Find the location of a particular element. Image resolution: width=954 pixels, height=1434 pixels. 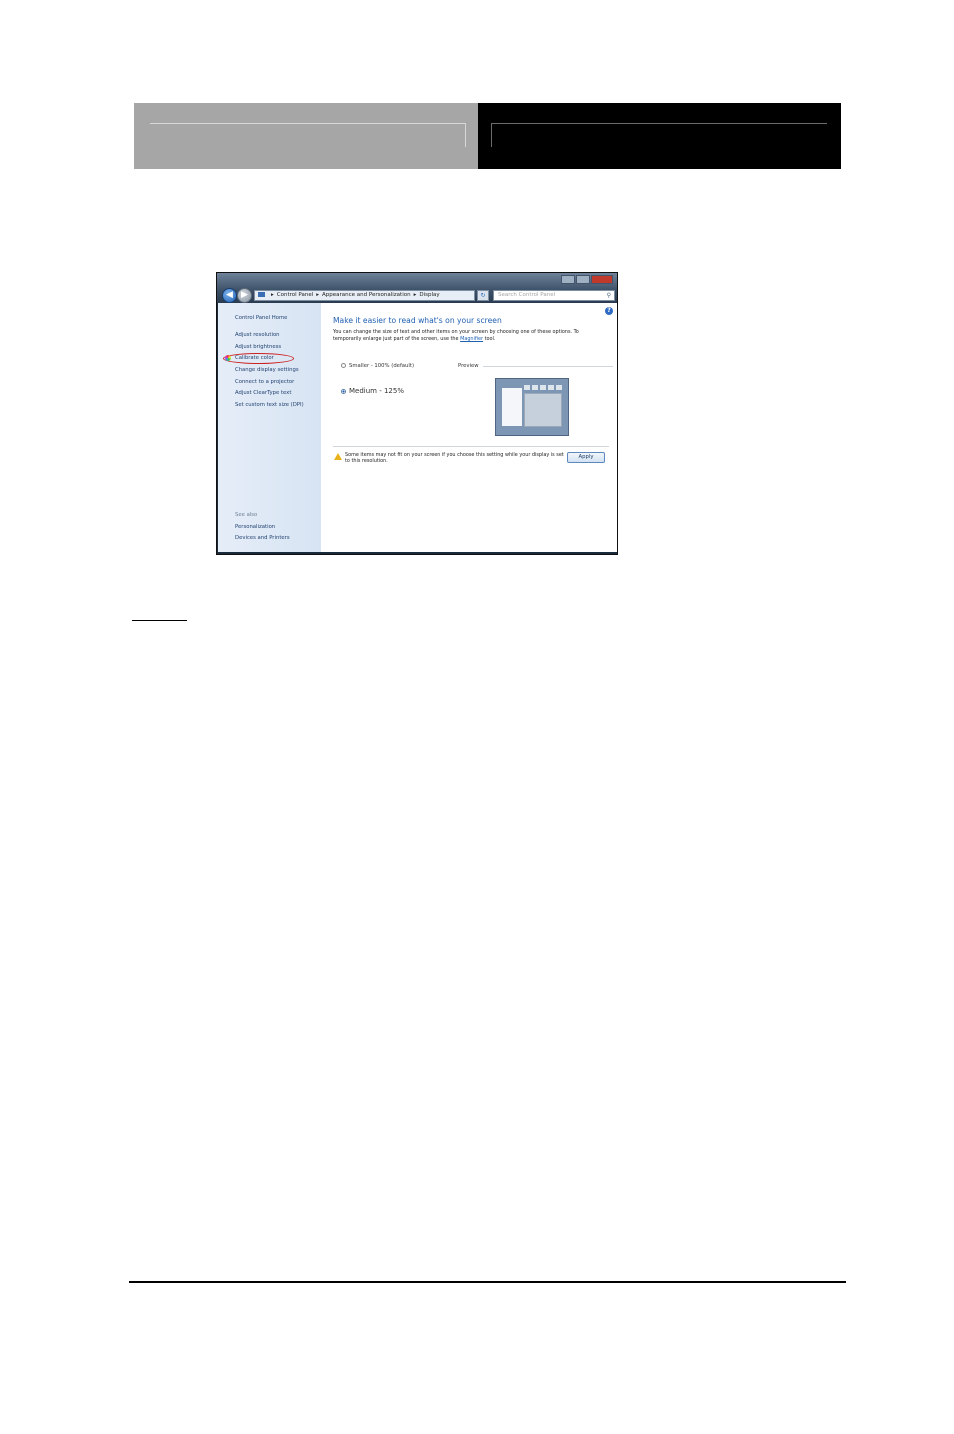

back-button: ◀ is located at coordinates (229, 295).